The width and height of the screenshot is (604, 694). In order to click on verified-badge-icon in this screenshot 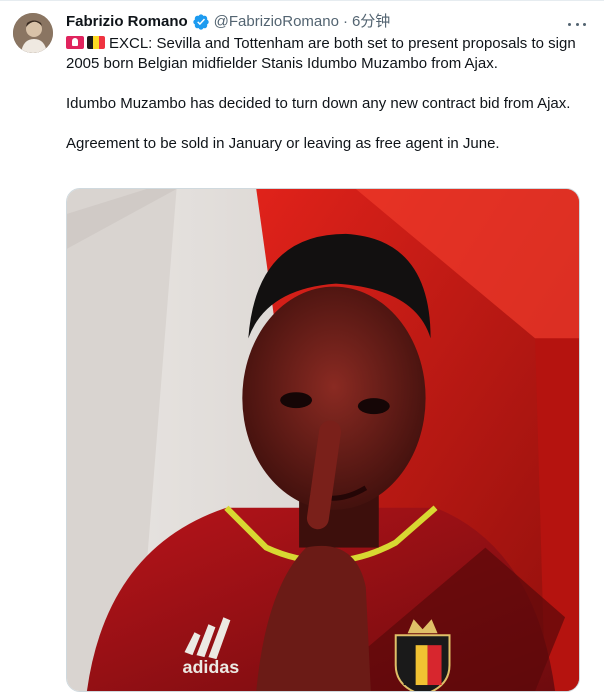, I will do `click(200, 22)`.